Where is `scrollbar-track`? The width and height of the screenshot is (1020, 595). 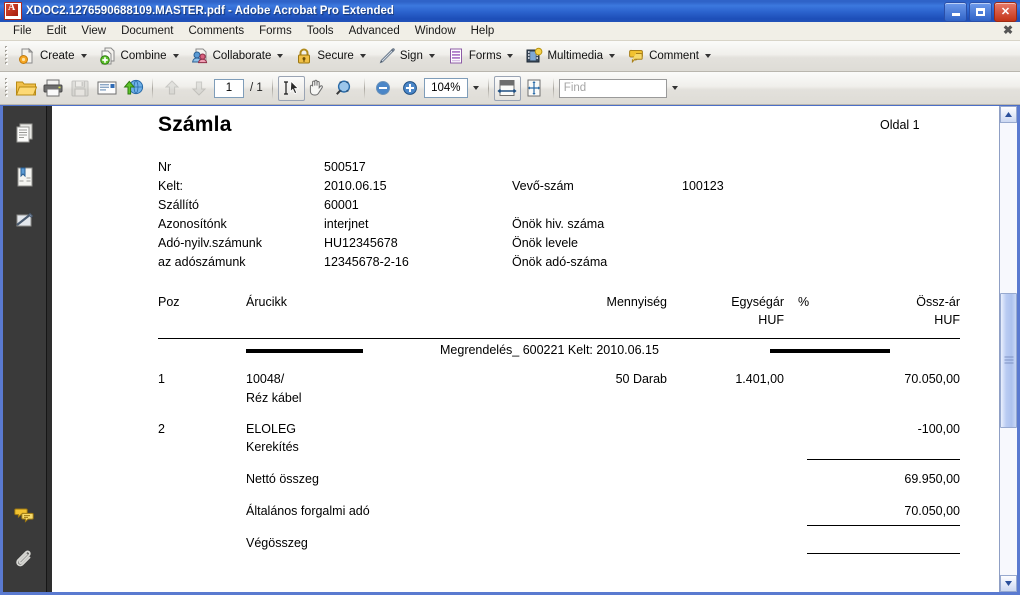
scrollbar-track is located at coordinates (1008, 349).